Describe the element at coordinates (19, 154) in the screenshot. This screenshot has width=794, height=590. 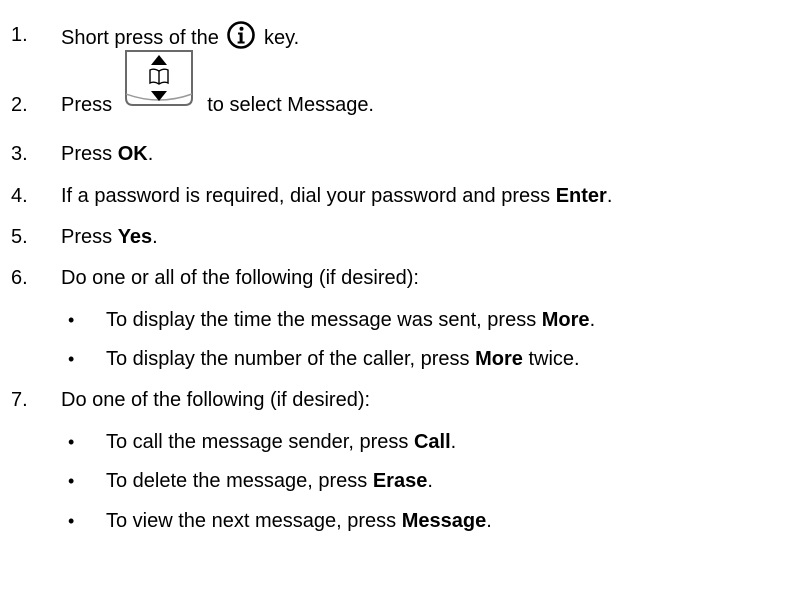
I see `step-number: 3.` at that location.